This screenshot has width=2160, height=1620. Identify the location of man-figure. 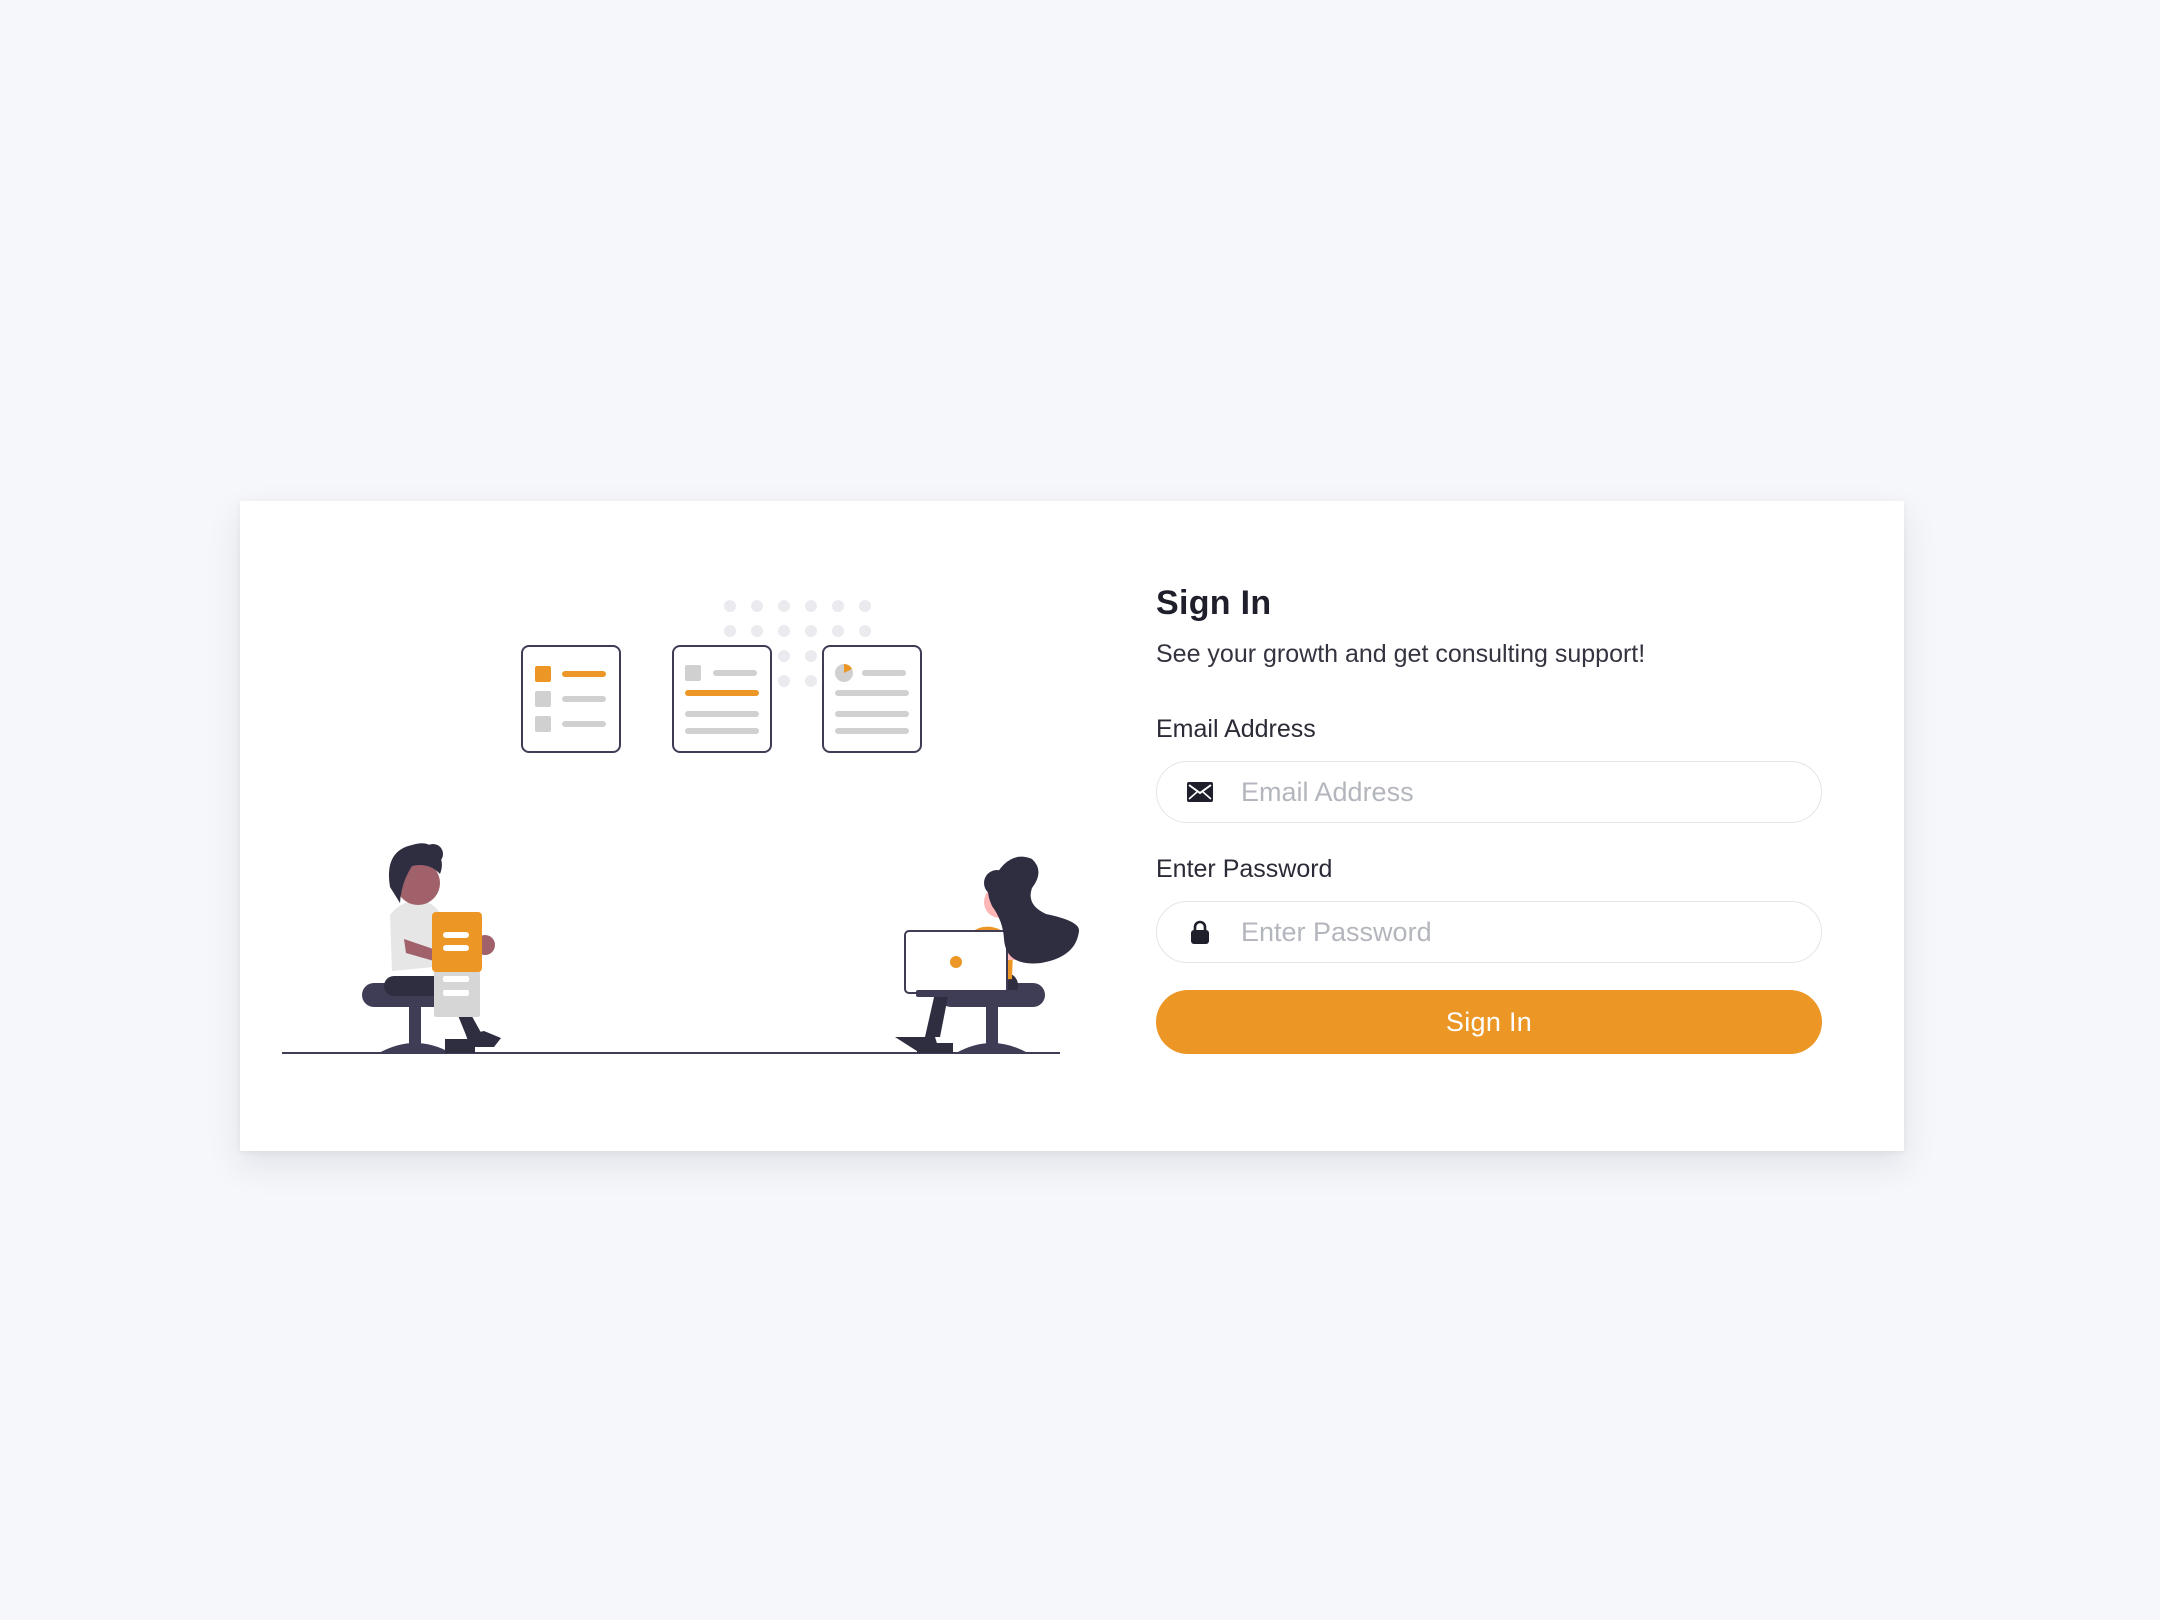
(431, 948).